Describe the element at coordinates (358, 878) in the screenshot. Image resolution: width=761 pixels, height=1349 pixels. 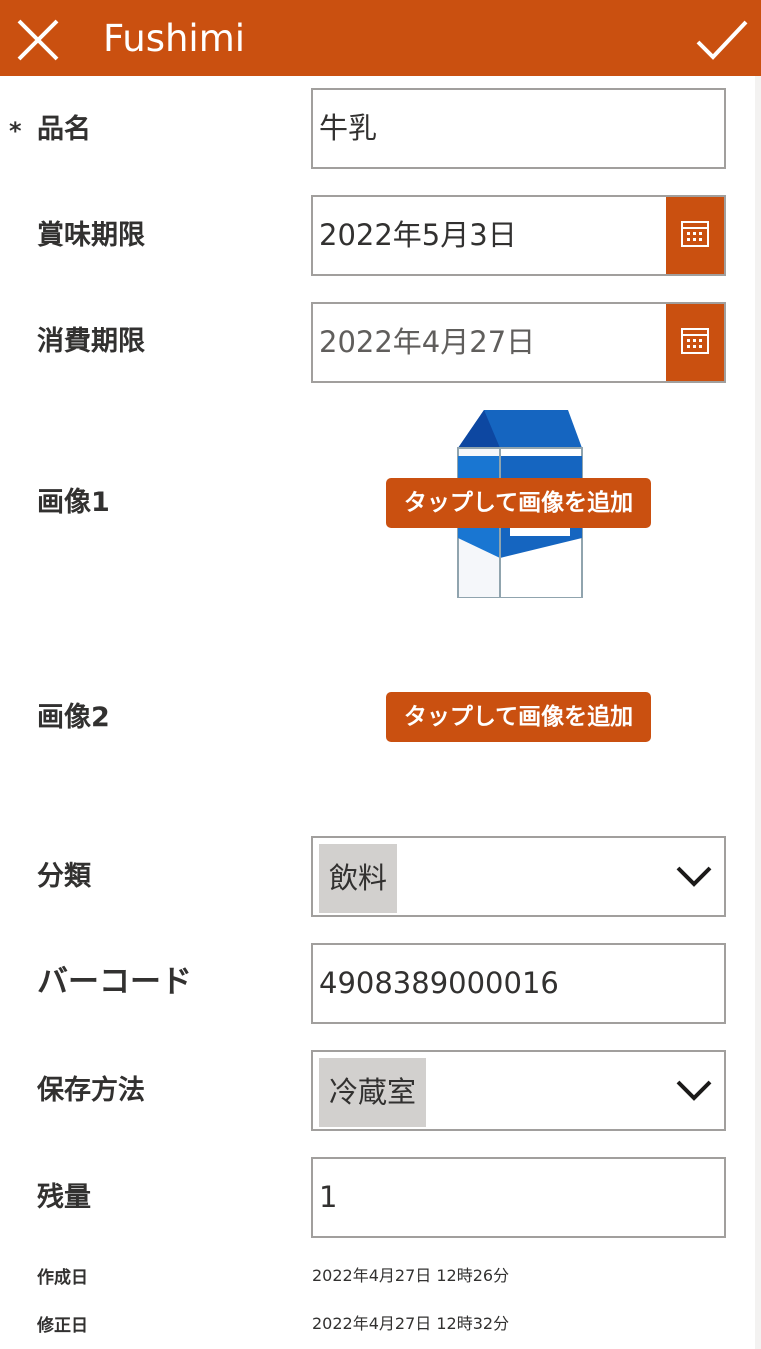
I see `category-selected: 飲料` at that location.